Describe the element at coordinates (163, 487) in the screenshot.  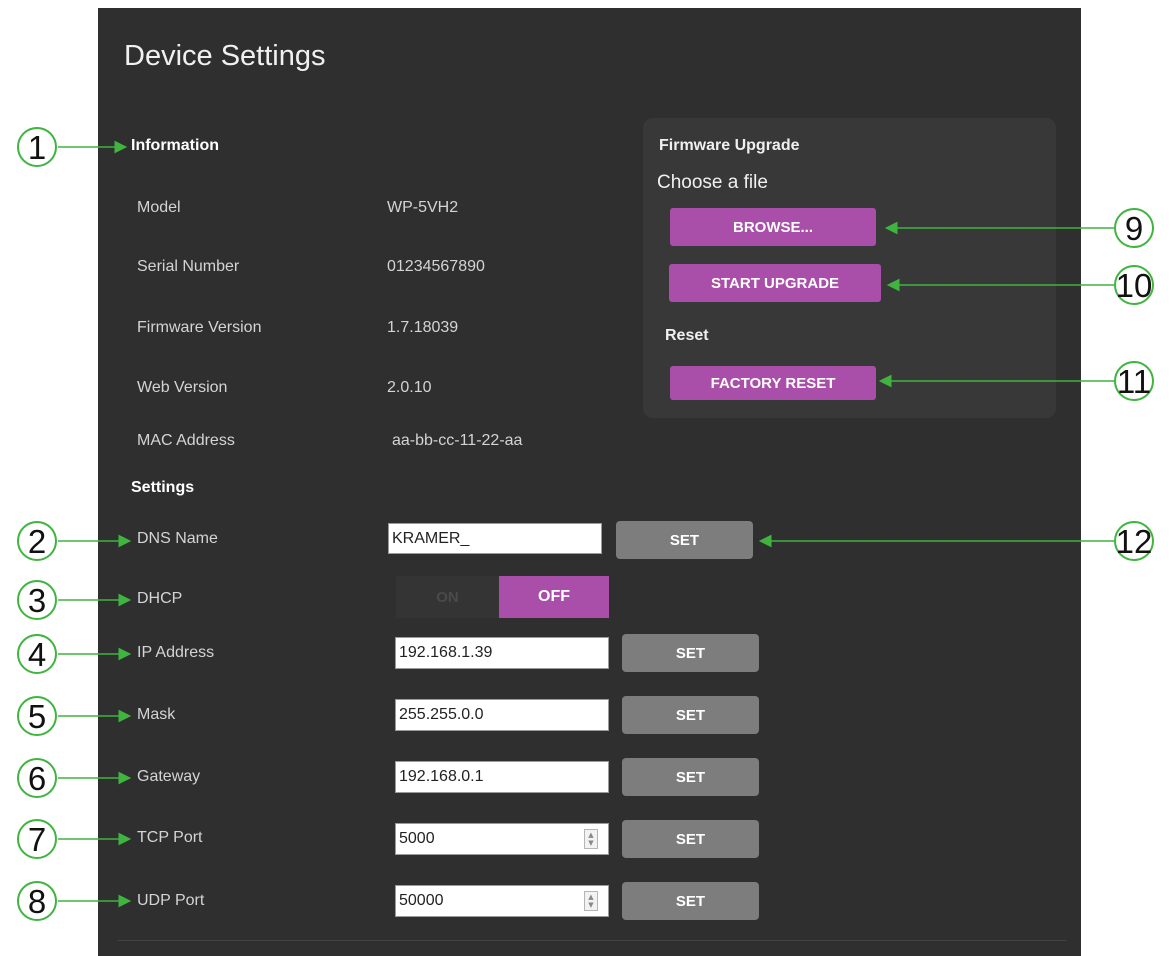
I see `settings-heading: Settings` at that location.